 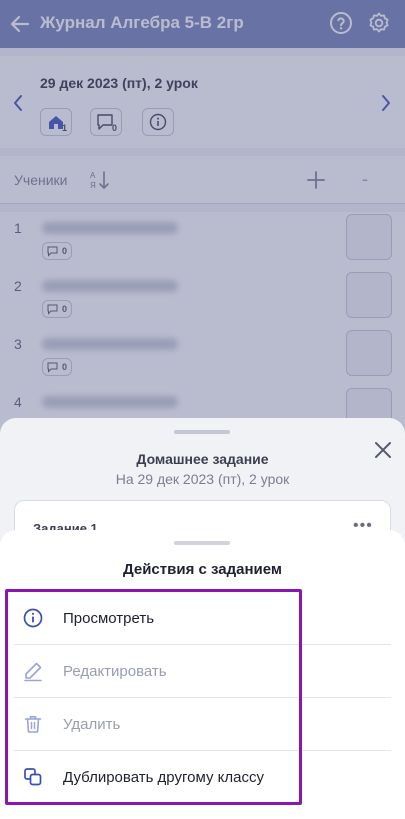 What do you see at coordinates (202, 569) in the screenshot?
I see `actions-title: Действия с заданием` at bounding box center [202, 569].